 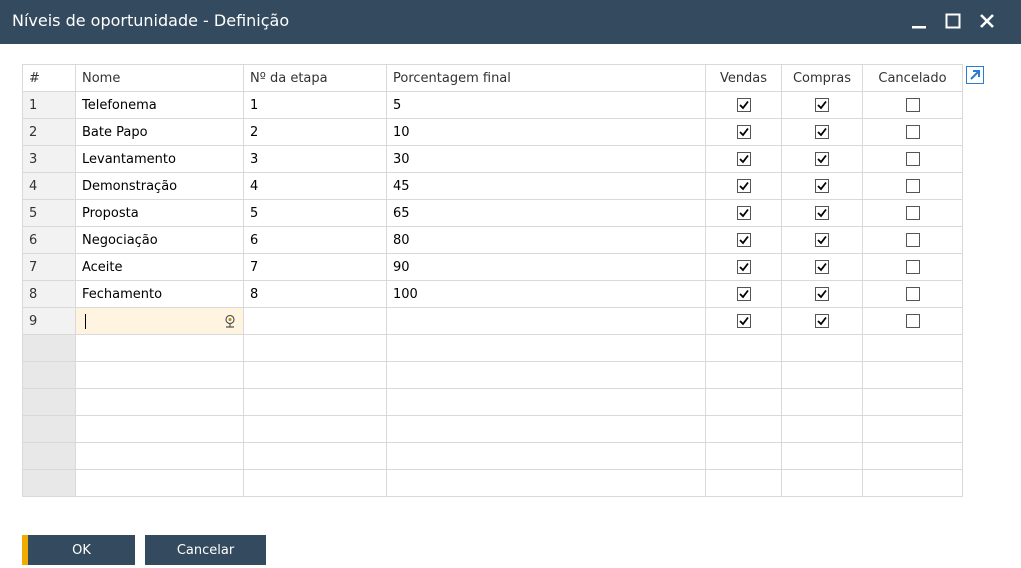 What do you see at coordinates (315, 294) in the screenshot?
I see `cell-etapa: 8` at bounding box center [315, 294].